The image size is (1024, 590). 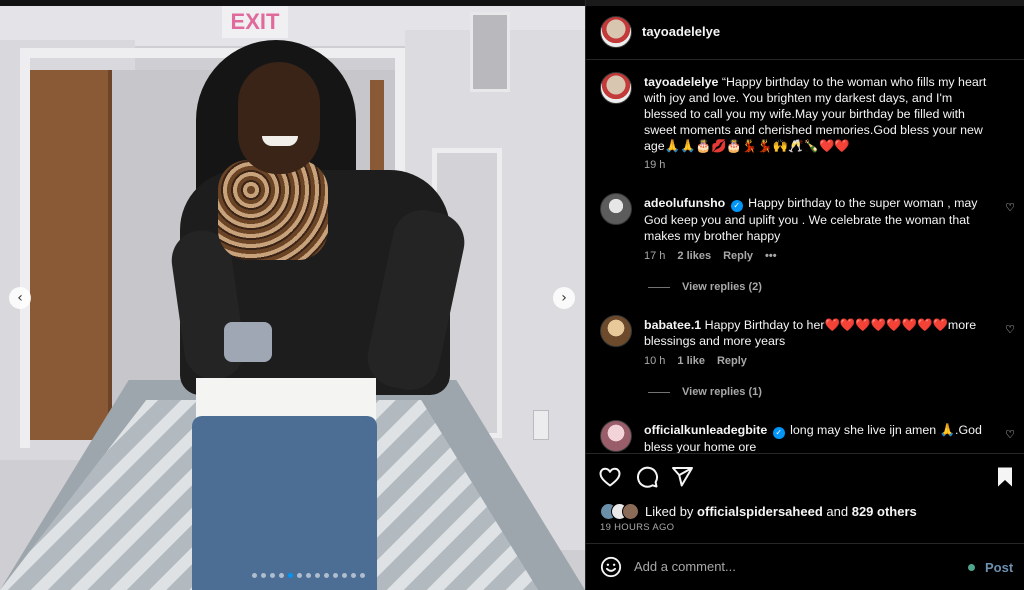 I want to click on view-replies-button: View replies (2), so click(x=705, y=287).